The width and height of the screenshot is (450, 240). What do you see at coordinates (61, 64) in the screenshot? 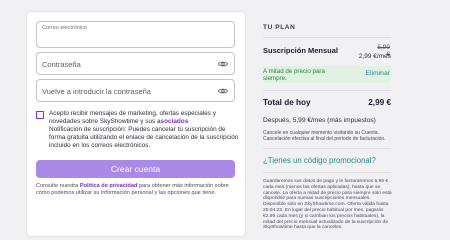
I see `password-placeholder: Contraseña` at bounding box center [61, 64].